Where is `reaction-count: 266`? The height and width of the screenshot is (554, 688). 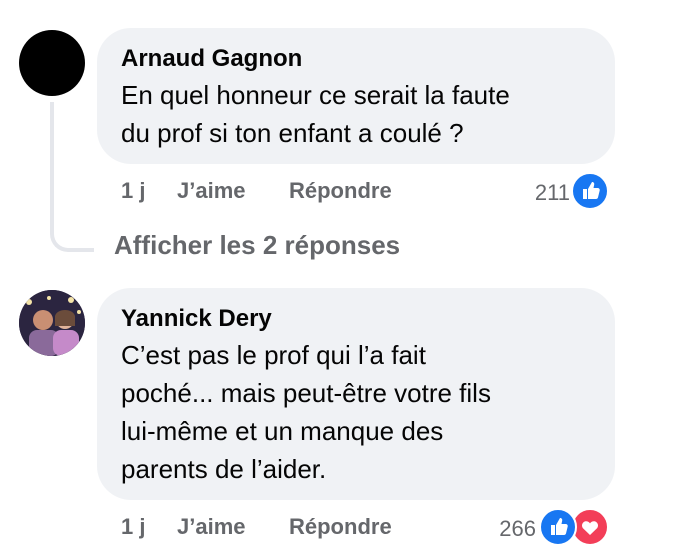 reaction-count: 266 is located at coordinates (511, 529).